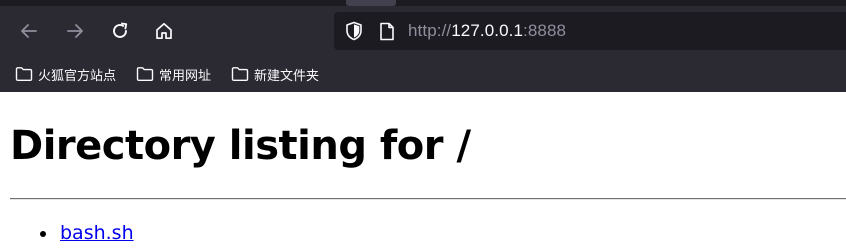  Describe the element at coordinates (428, 199) in the screenshot. I see `divider` at that location.